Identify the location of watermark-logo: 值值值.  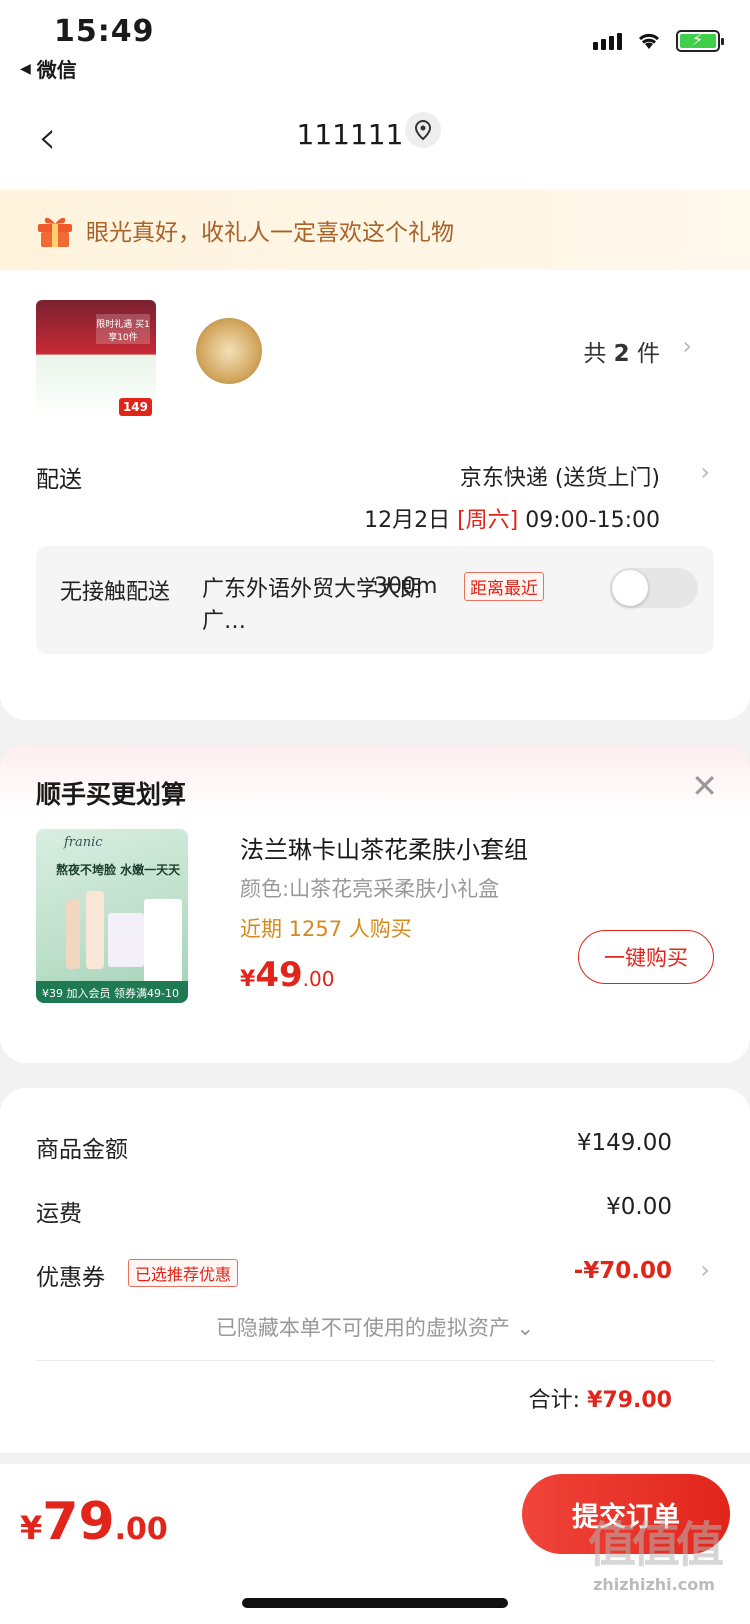
(655, 1545).